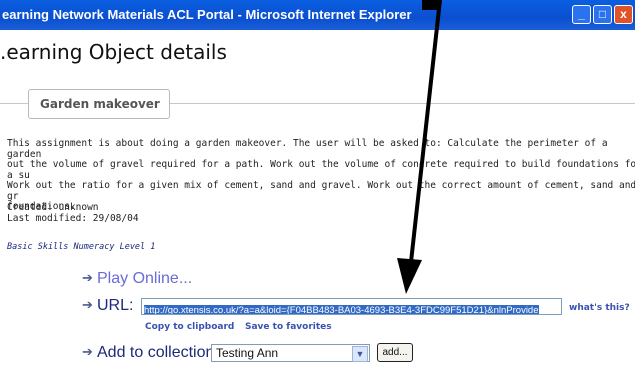  I want to click on annotation-arrow-head, so click(409, 276).